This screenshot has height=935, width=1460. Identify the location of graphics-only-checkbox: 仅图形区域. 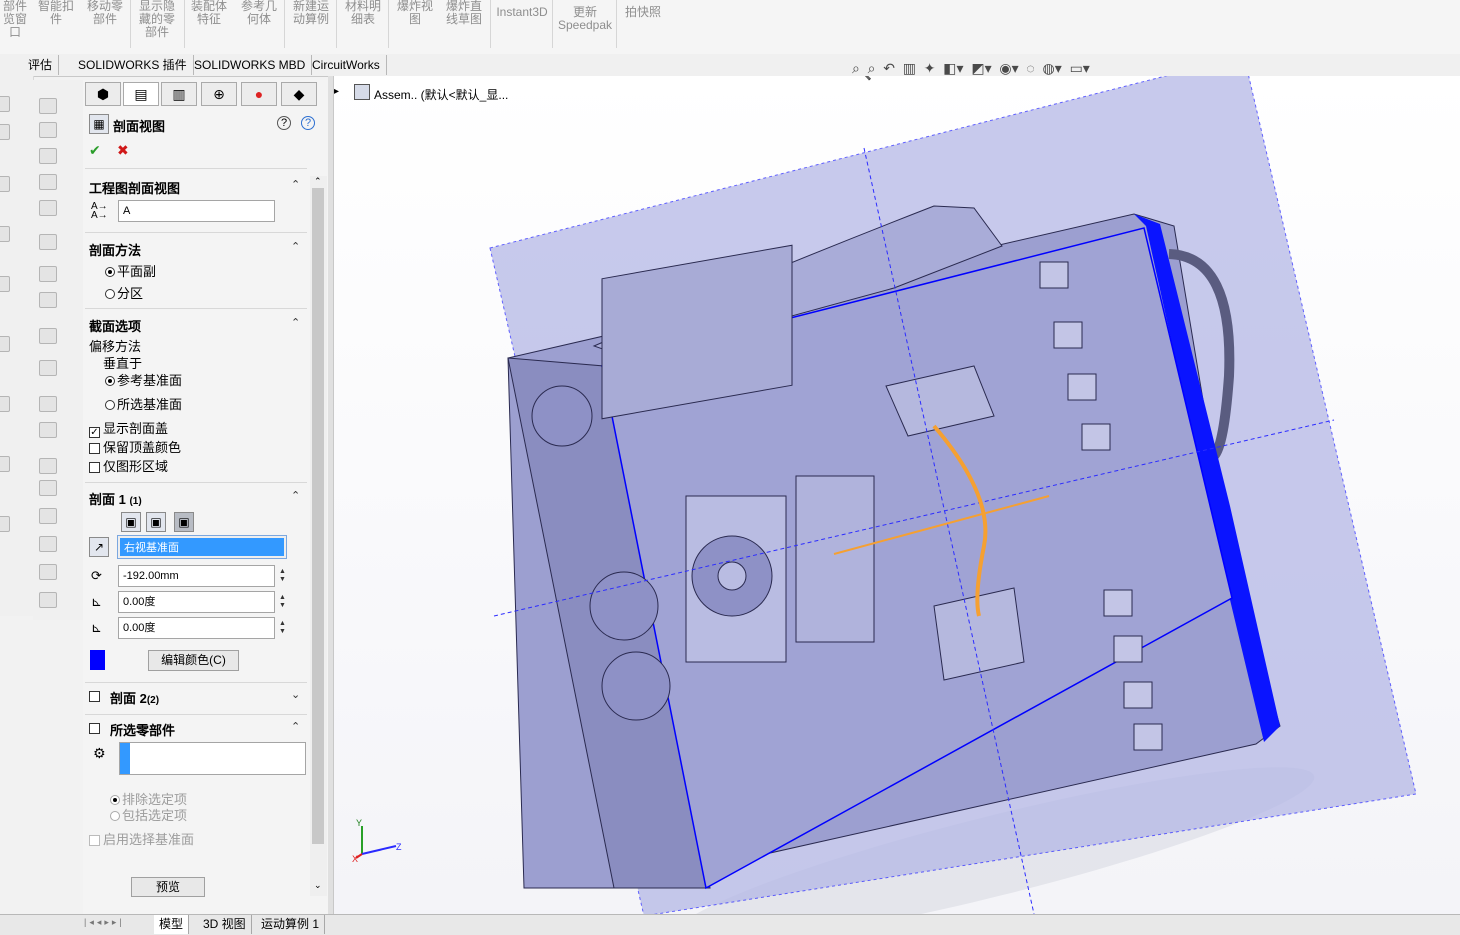
(128, 465).